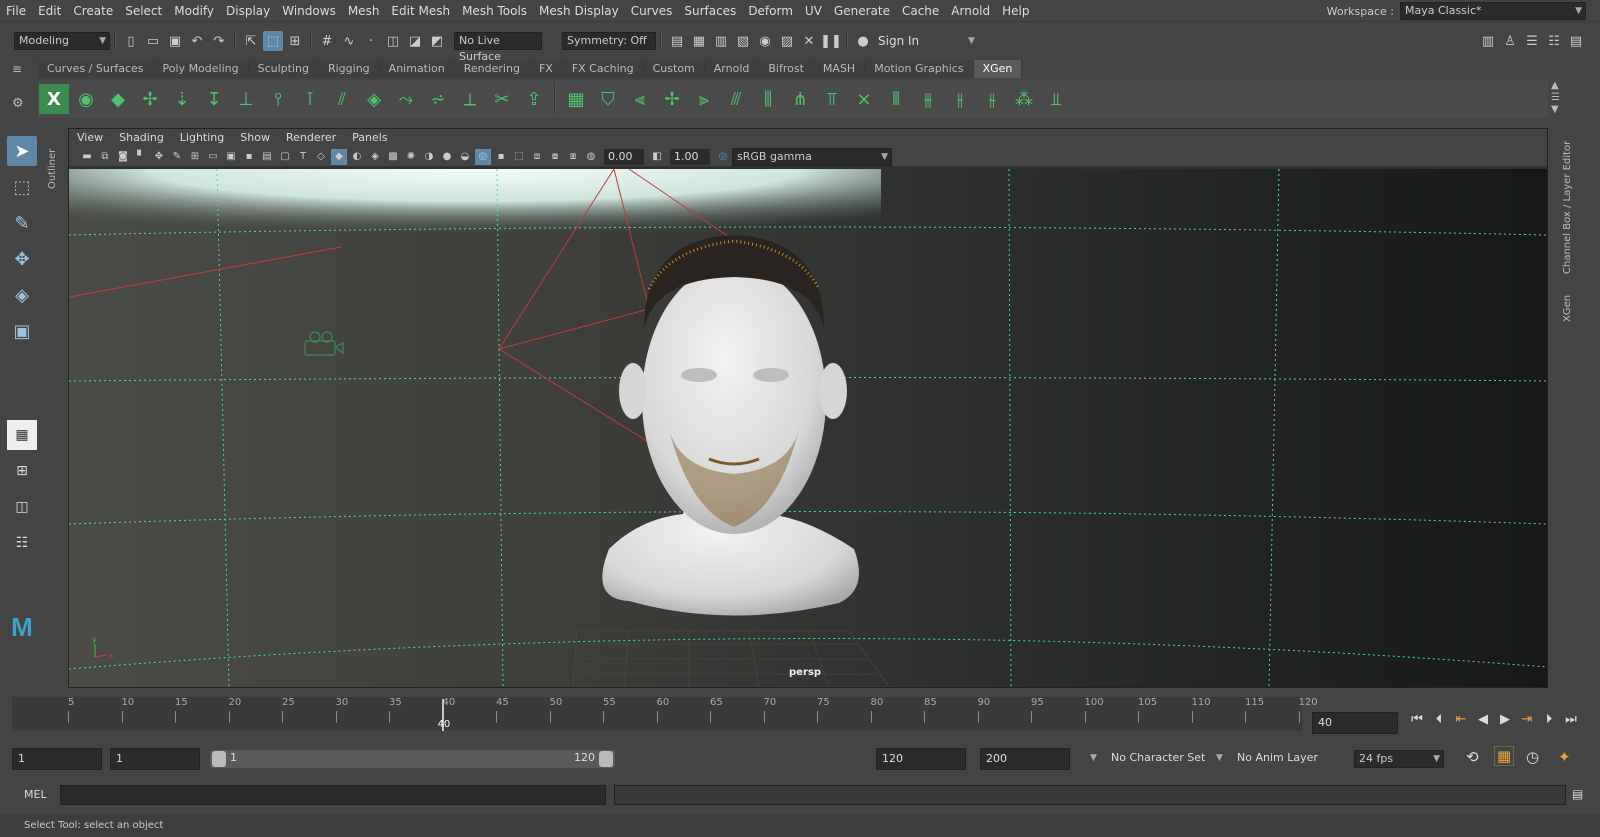 The height and width of the screenshot is (837, 1600). What do you see at coordinates (22, 543) in the screenshot?
I see `outliner-layout-icon: ☷` at bounding box center [22, 543].